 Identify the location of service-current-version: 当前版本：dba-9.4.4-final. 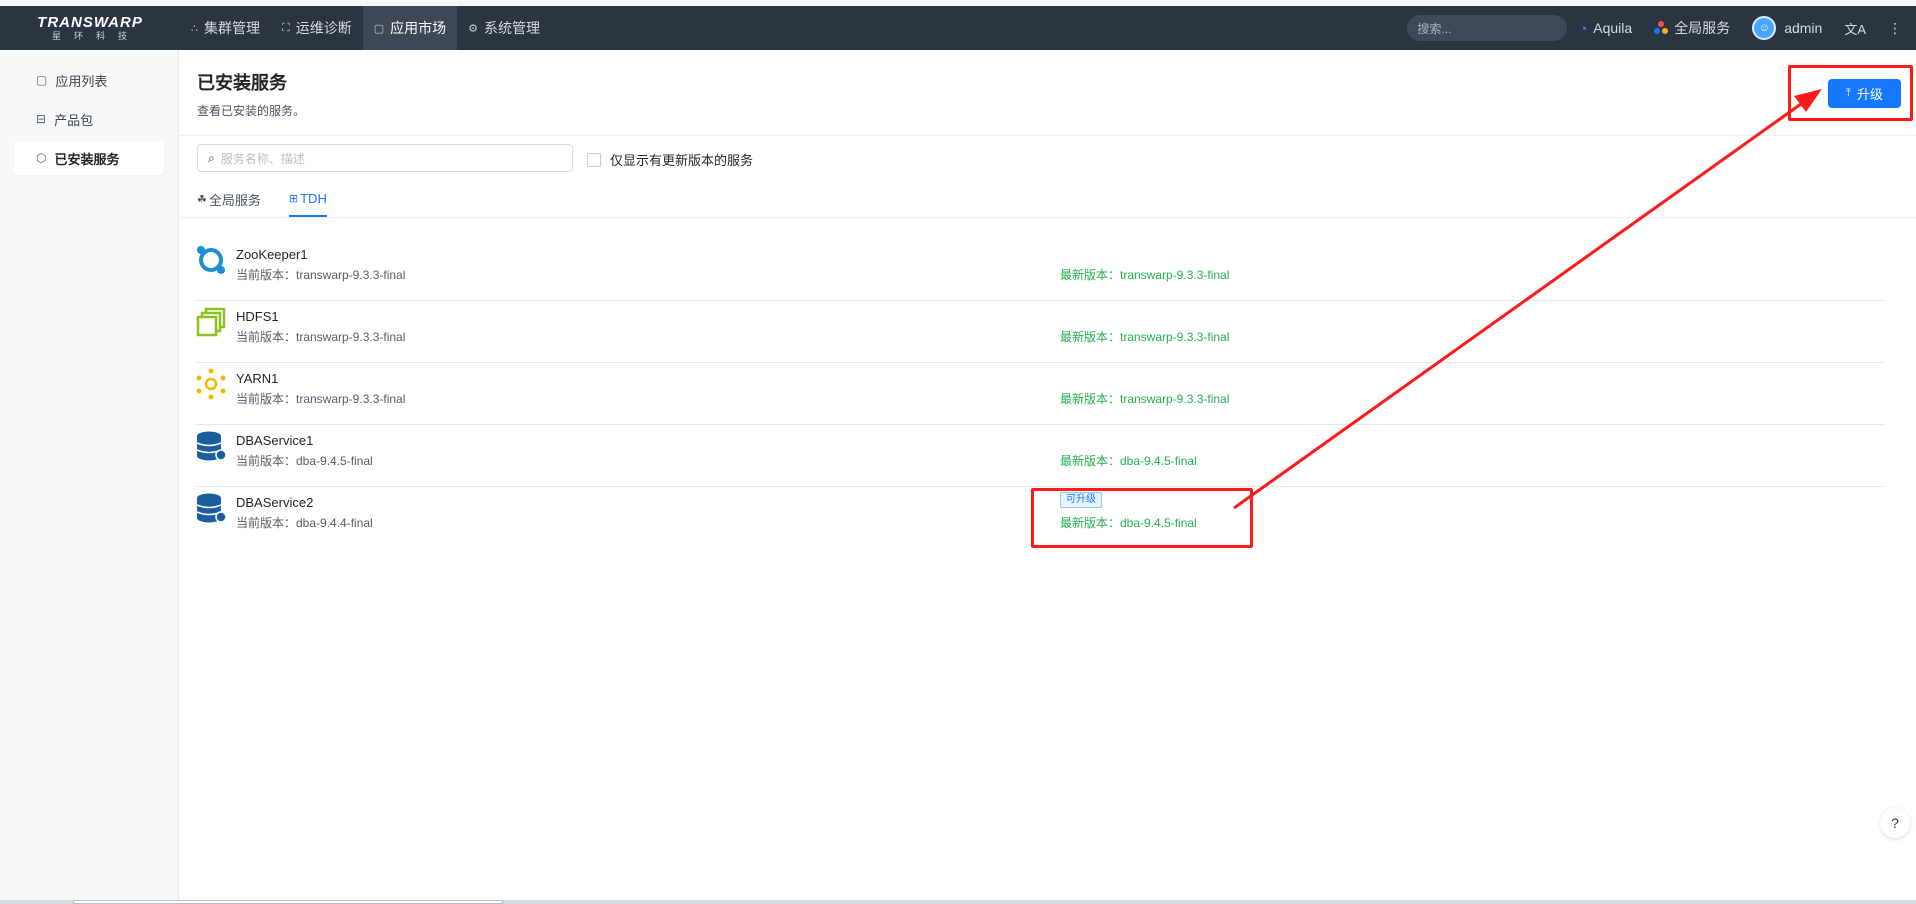
(304, 523).